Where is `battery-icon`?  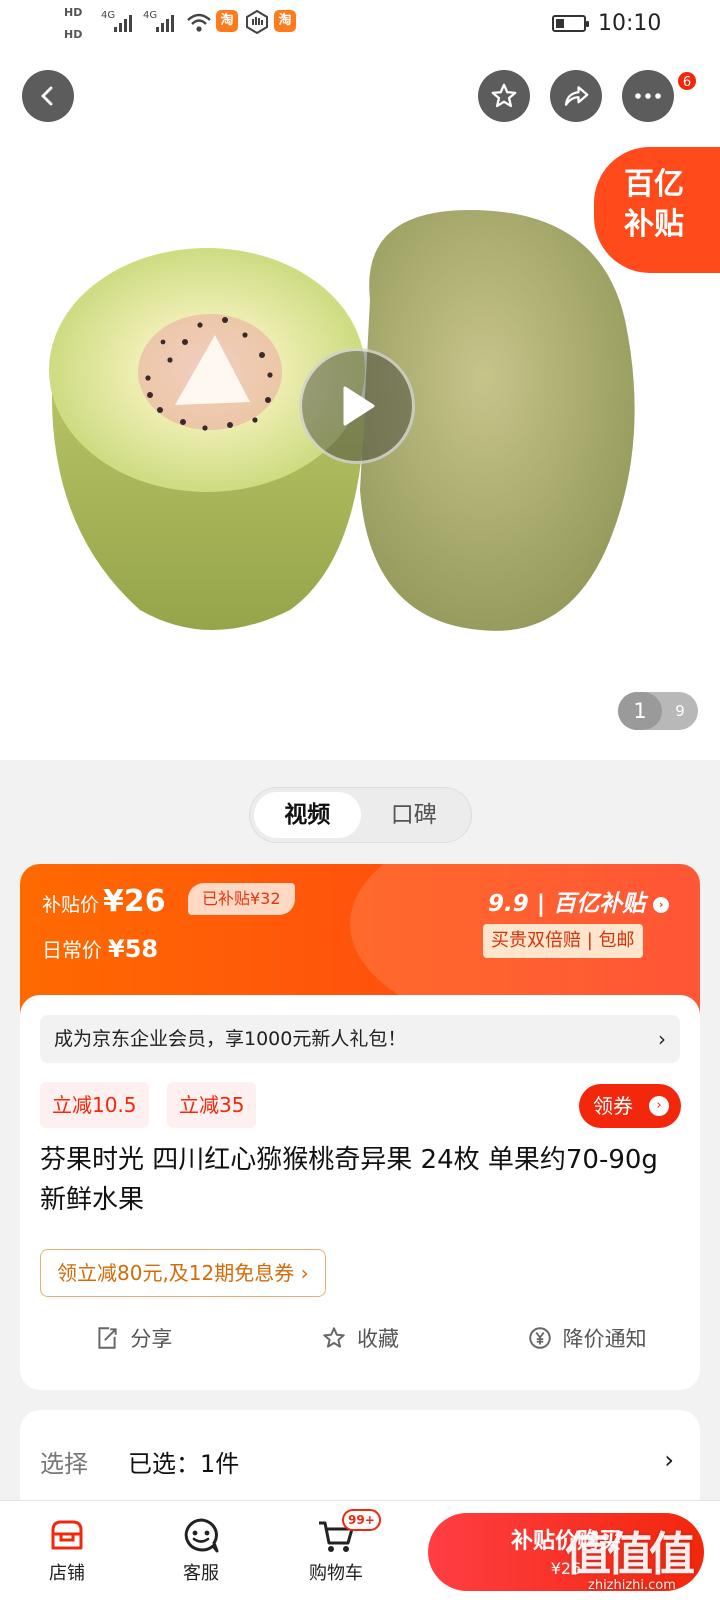
battery-icon is located at coordinates (570, 23).